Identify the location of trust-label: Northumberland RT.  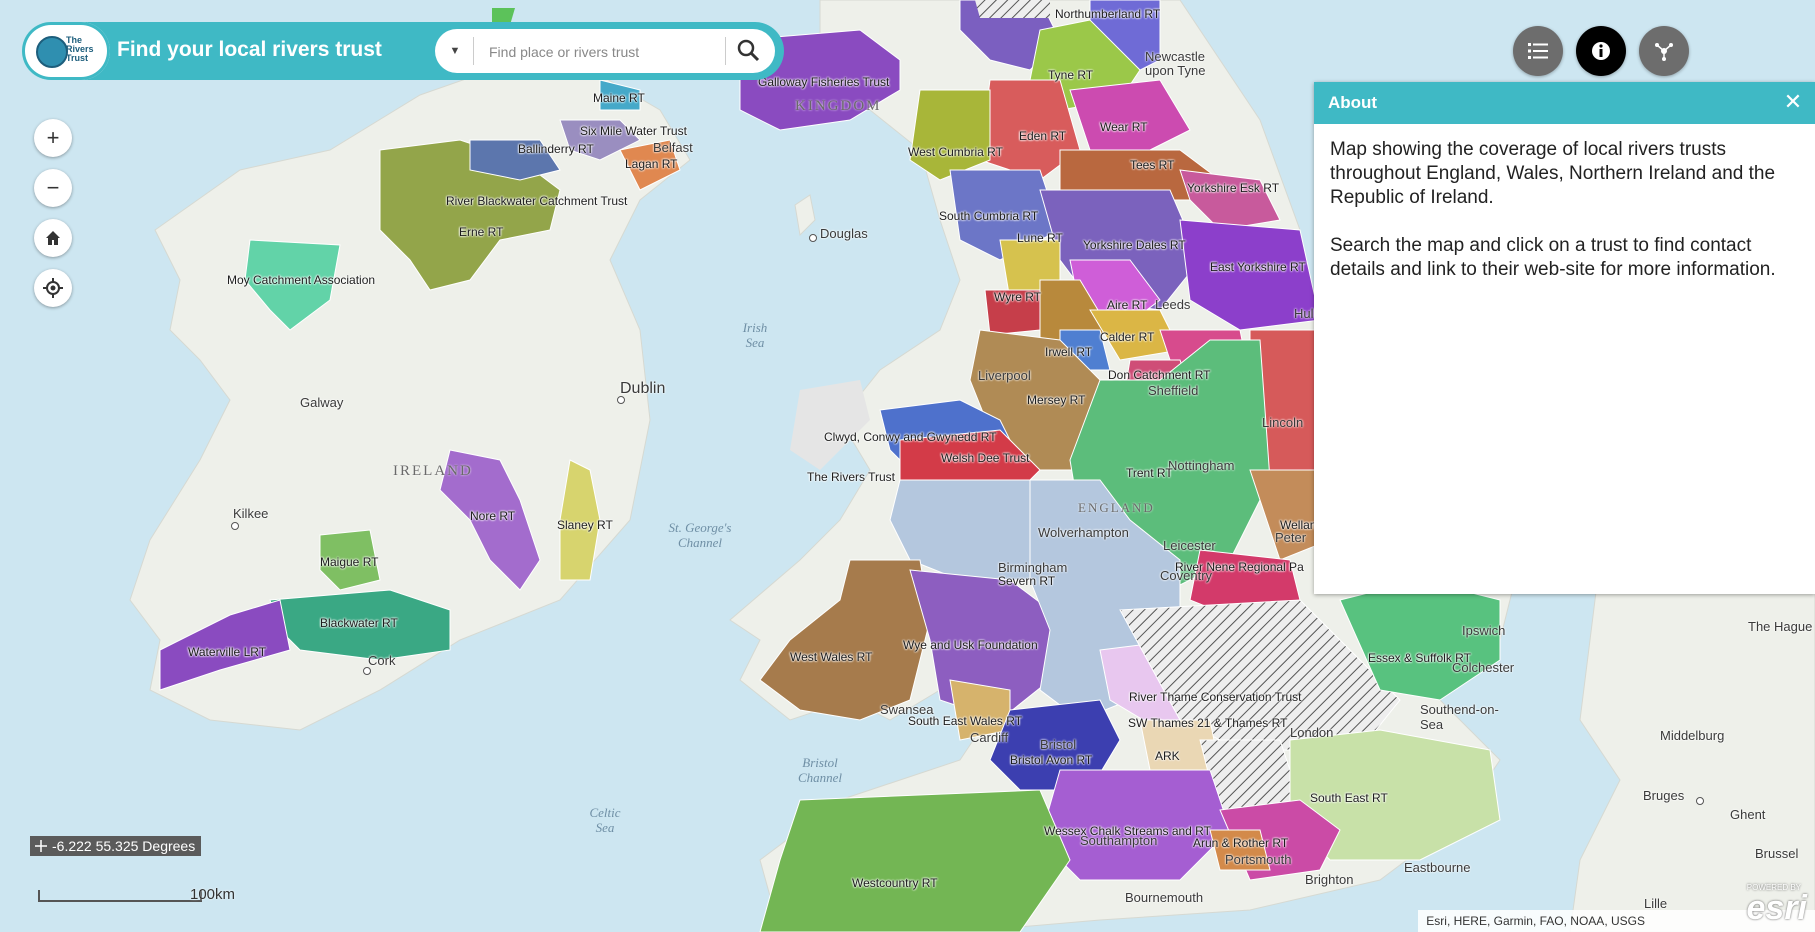
(1107, 14).